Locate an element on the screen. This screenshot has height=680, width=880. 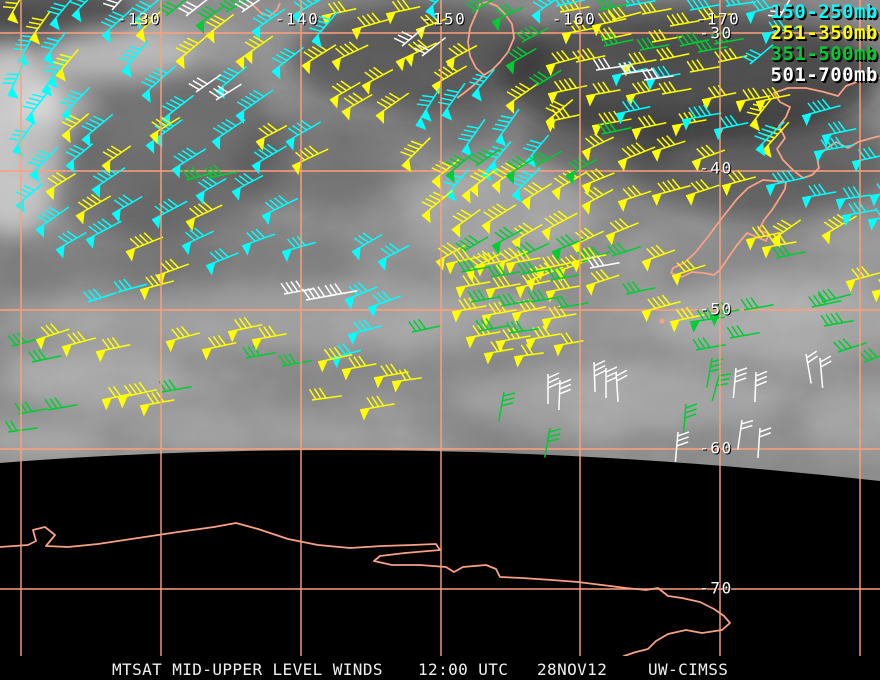
islet is located at coordinates (662, 321).